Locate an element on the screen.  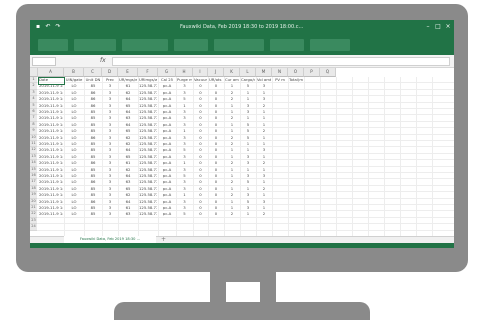
table-cell: 65 is located at coordinates (128, 188).